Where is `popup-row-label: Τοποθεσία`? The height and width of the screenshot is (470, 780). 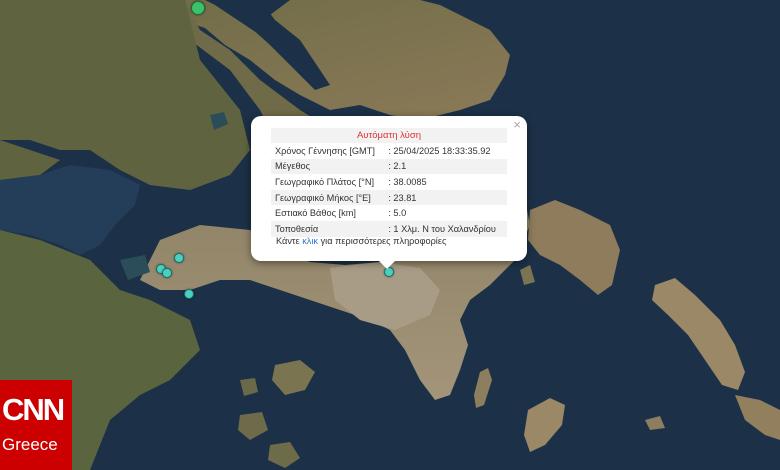 popup-row-label: Τοποθεσία is located at coordinates (328, 228).